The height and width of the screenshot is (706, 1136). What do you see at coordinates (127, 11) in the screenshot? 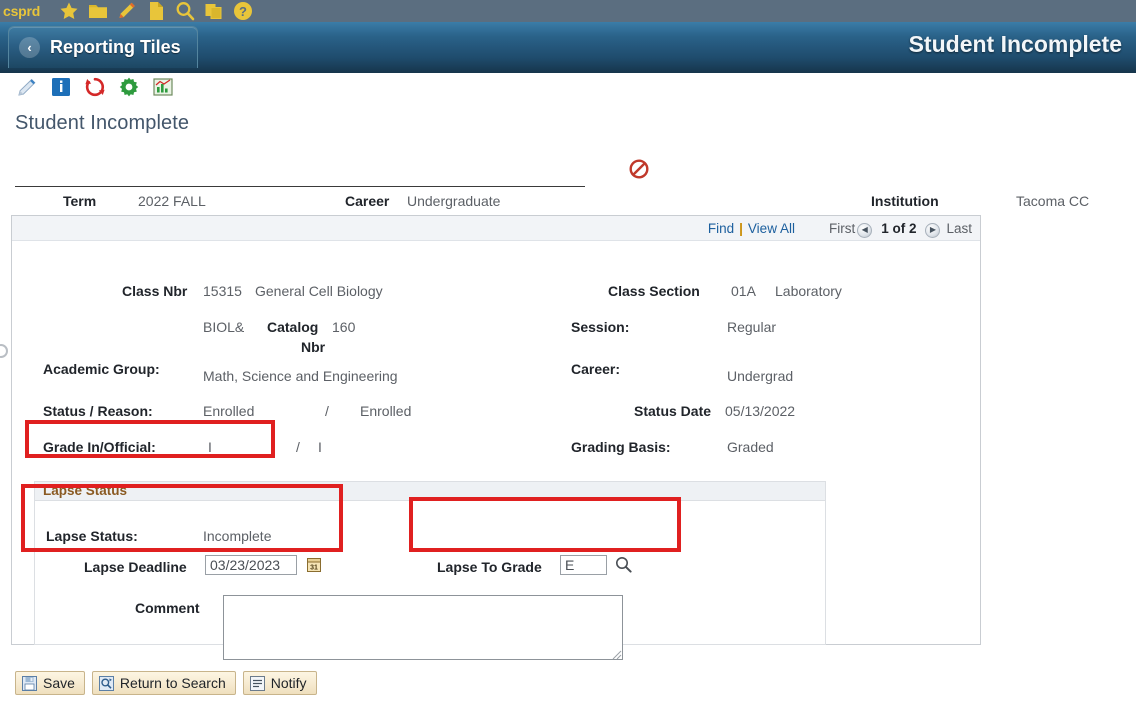
I see `edit-pencil-icon` at bounding box center [127, 11].